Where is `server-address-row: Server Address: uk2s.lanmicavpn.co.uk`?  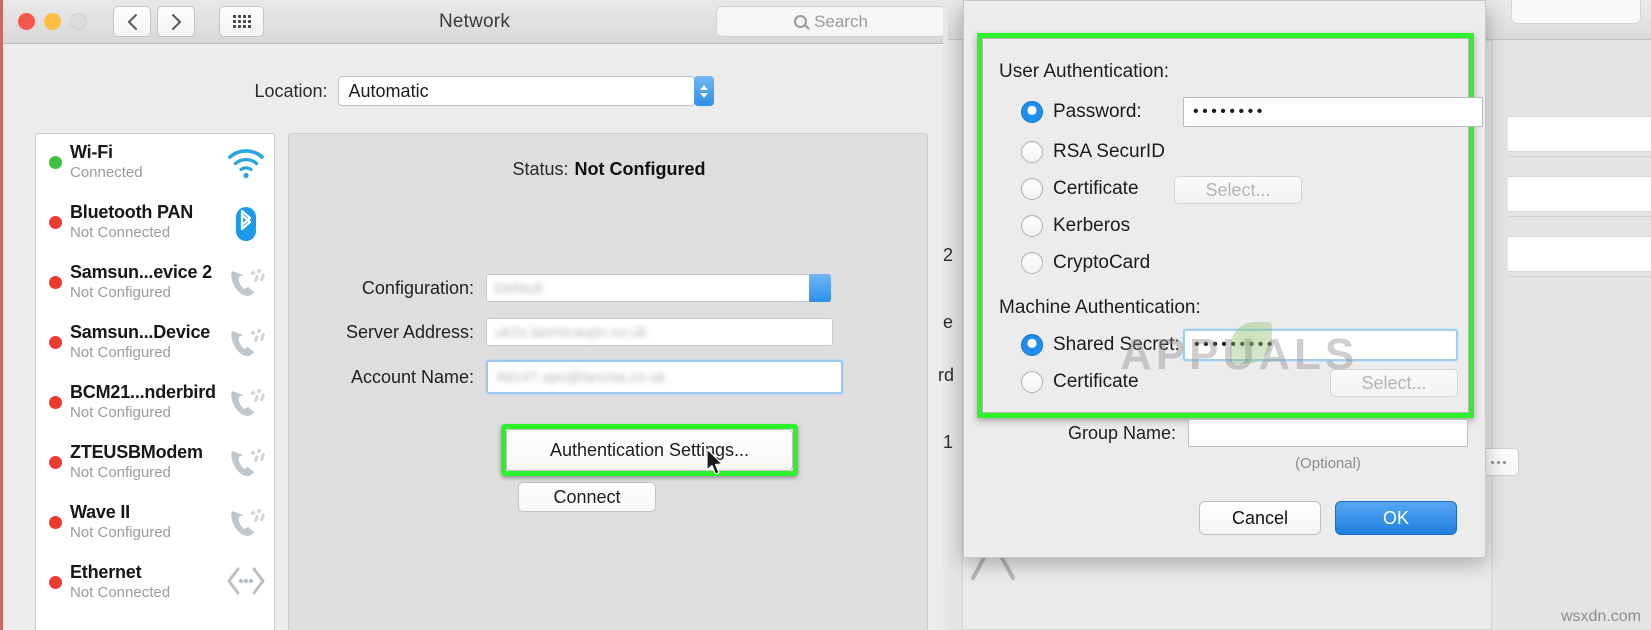 server-address-row: Server Address: uk2s.lanmicavpn.co.uk is located at coordinates (566, 332).